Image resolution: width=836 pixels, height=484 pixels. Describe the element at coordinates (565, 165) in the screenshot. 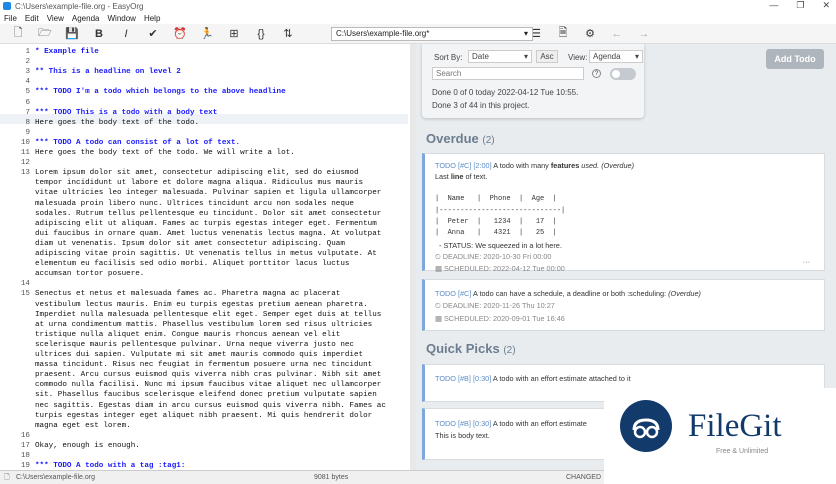

I see `todo-bold-text: features` at that location.